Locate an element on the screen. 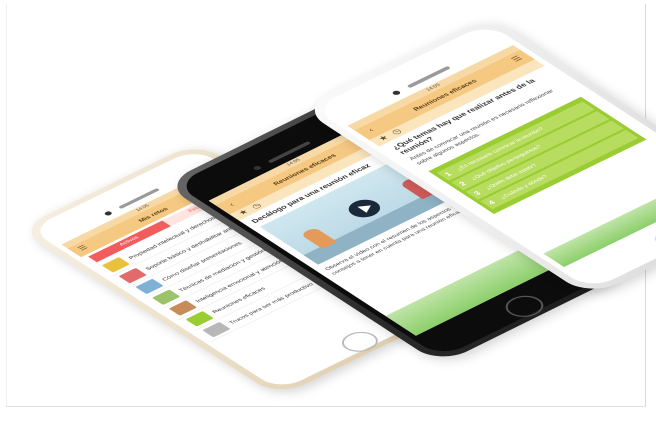 The height and width of the screenshot is (423, 656). option-number: 3 is located at coordinates (477, 193).